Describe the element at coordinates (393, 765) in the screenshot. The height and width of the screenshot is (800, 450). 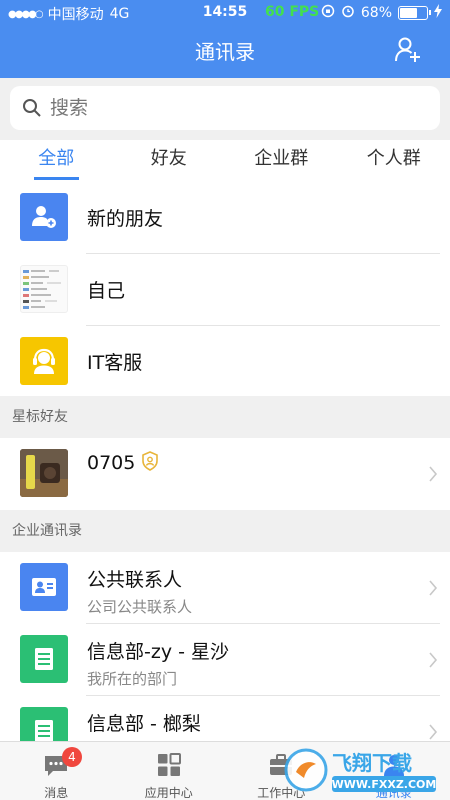
I see `contacts-icon` at that location.